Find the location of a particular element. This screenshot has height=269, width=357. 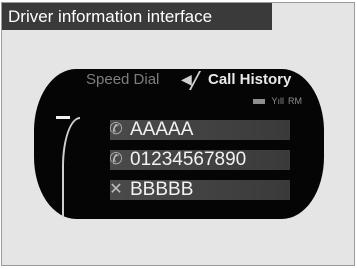

tab-speed-dial: Speed Dial is located at coordinates (122, 79).